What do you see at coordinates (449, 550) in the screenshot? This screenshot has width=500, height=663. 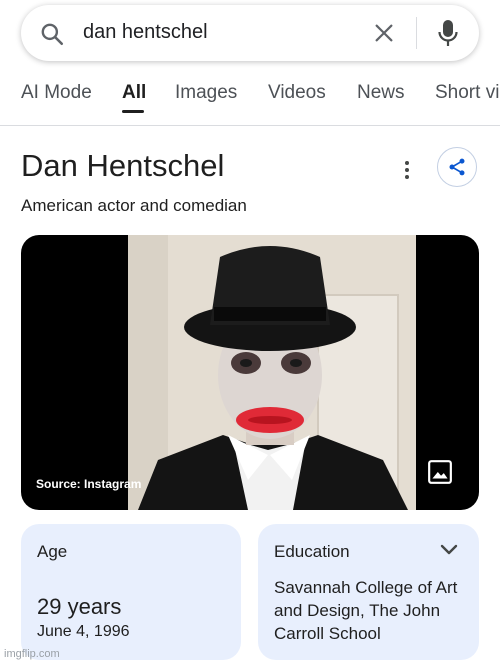 I see `chevron-down-icon` at bounding box center [449, 550].